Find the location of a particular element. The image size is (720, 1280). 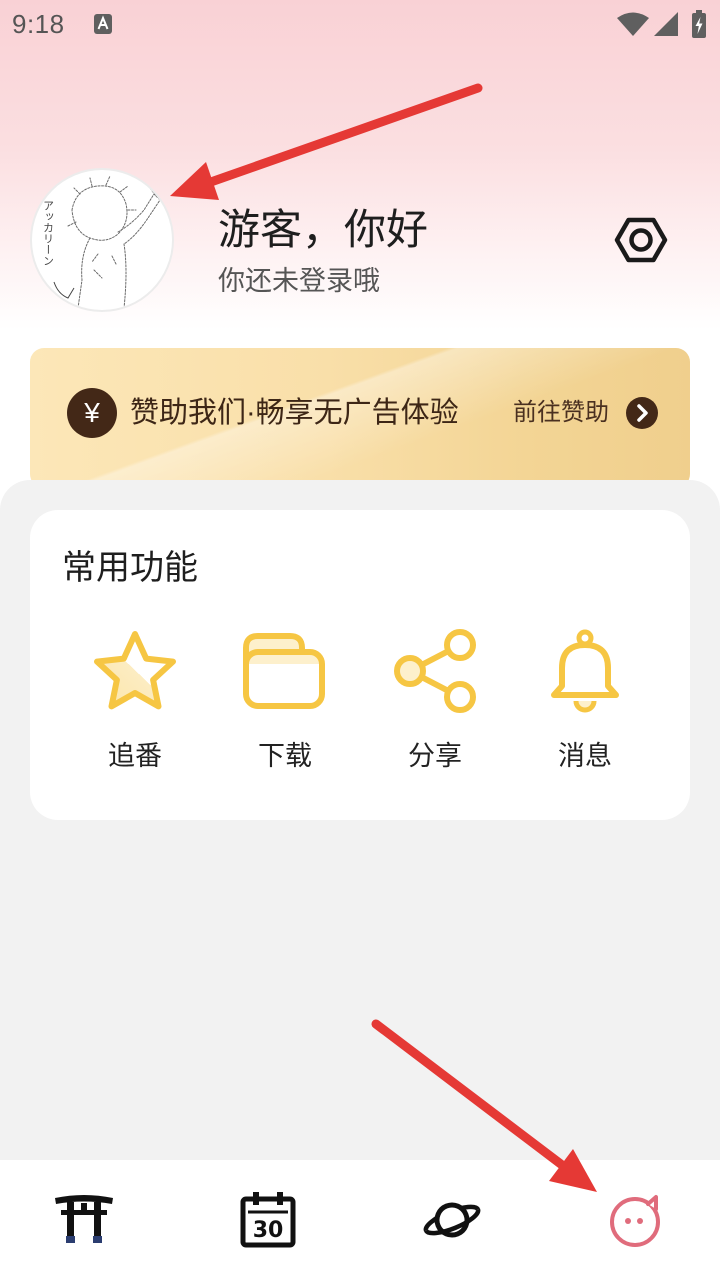

feature-download: 下载 is located at coordinates (285, 711).